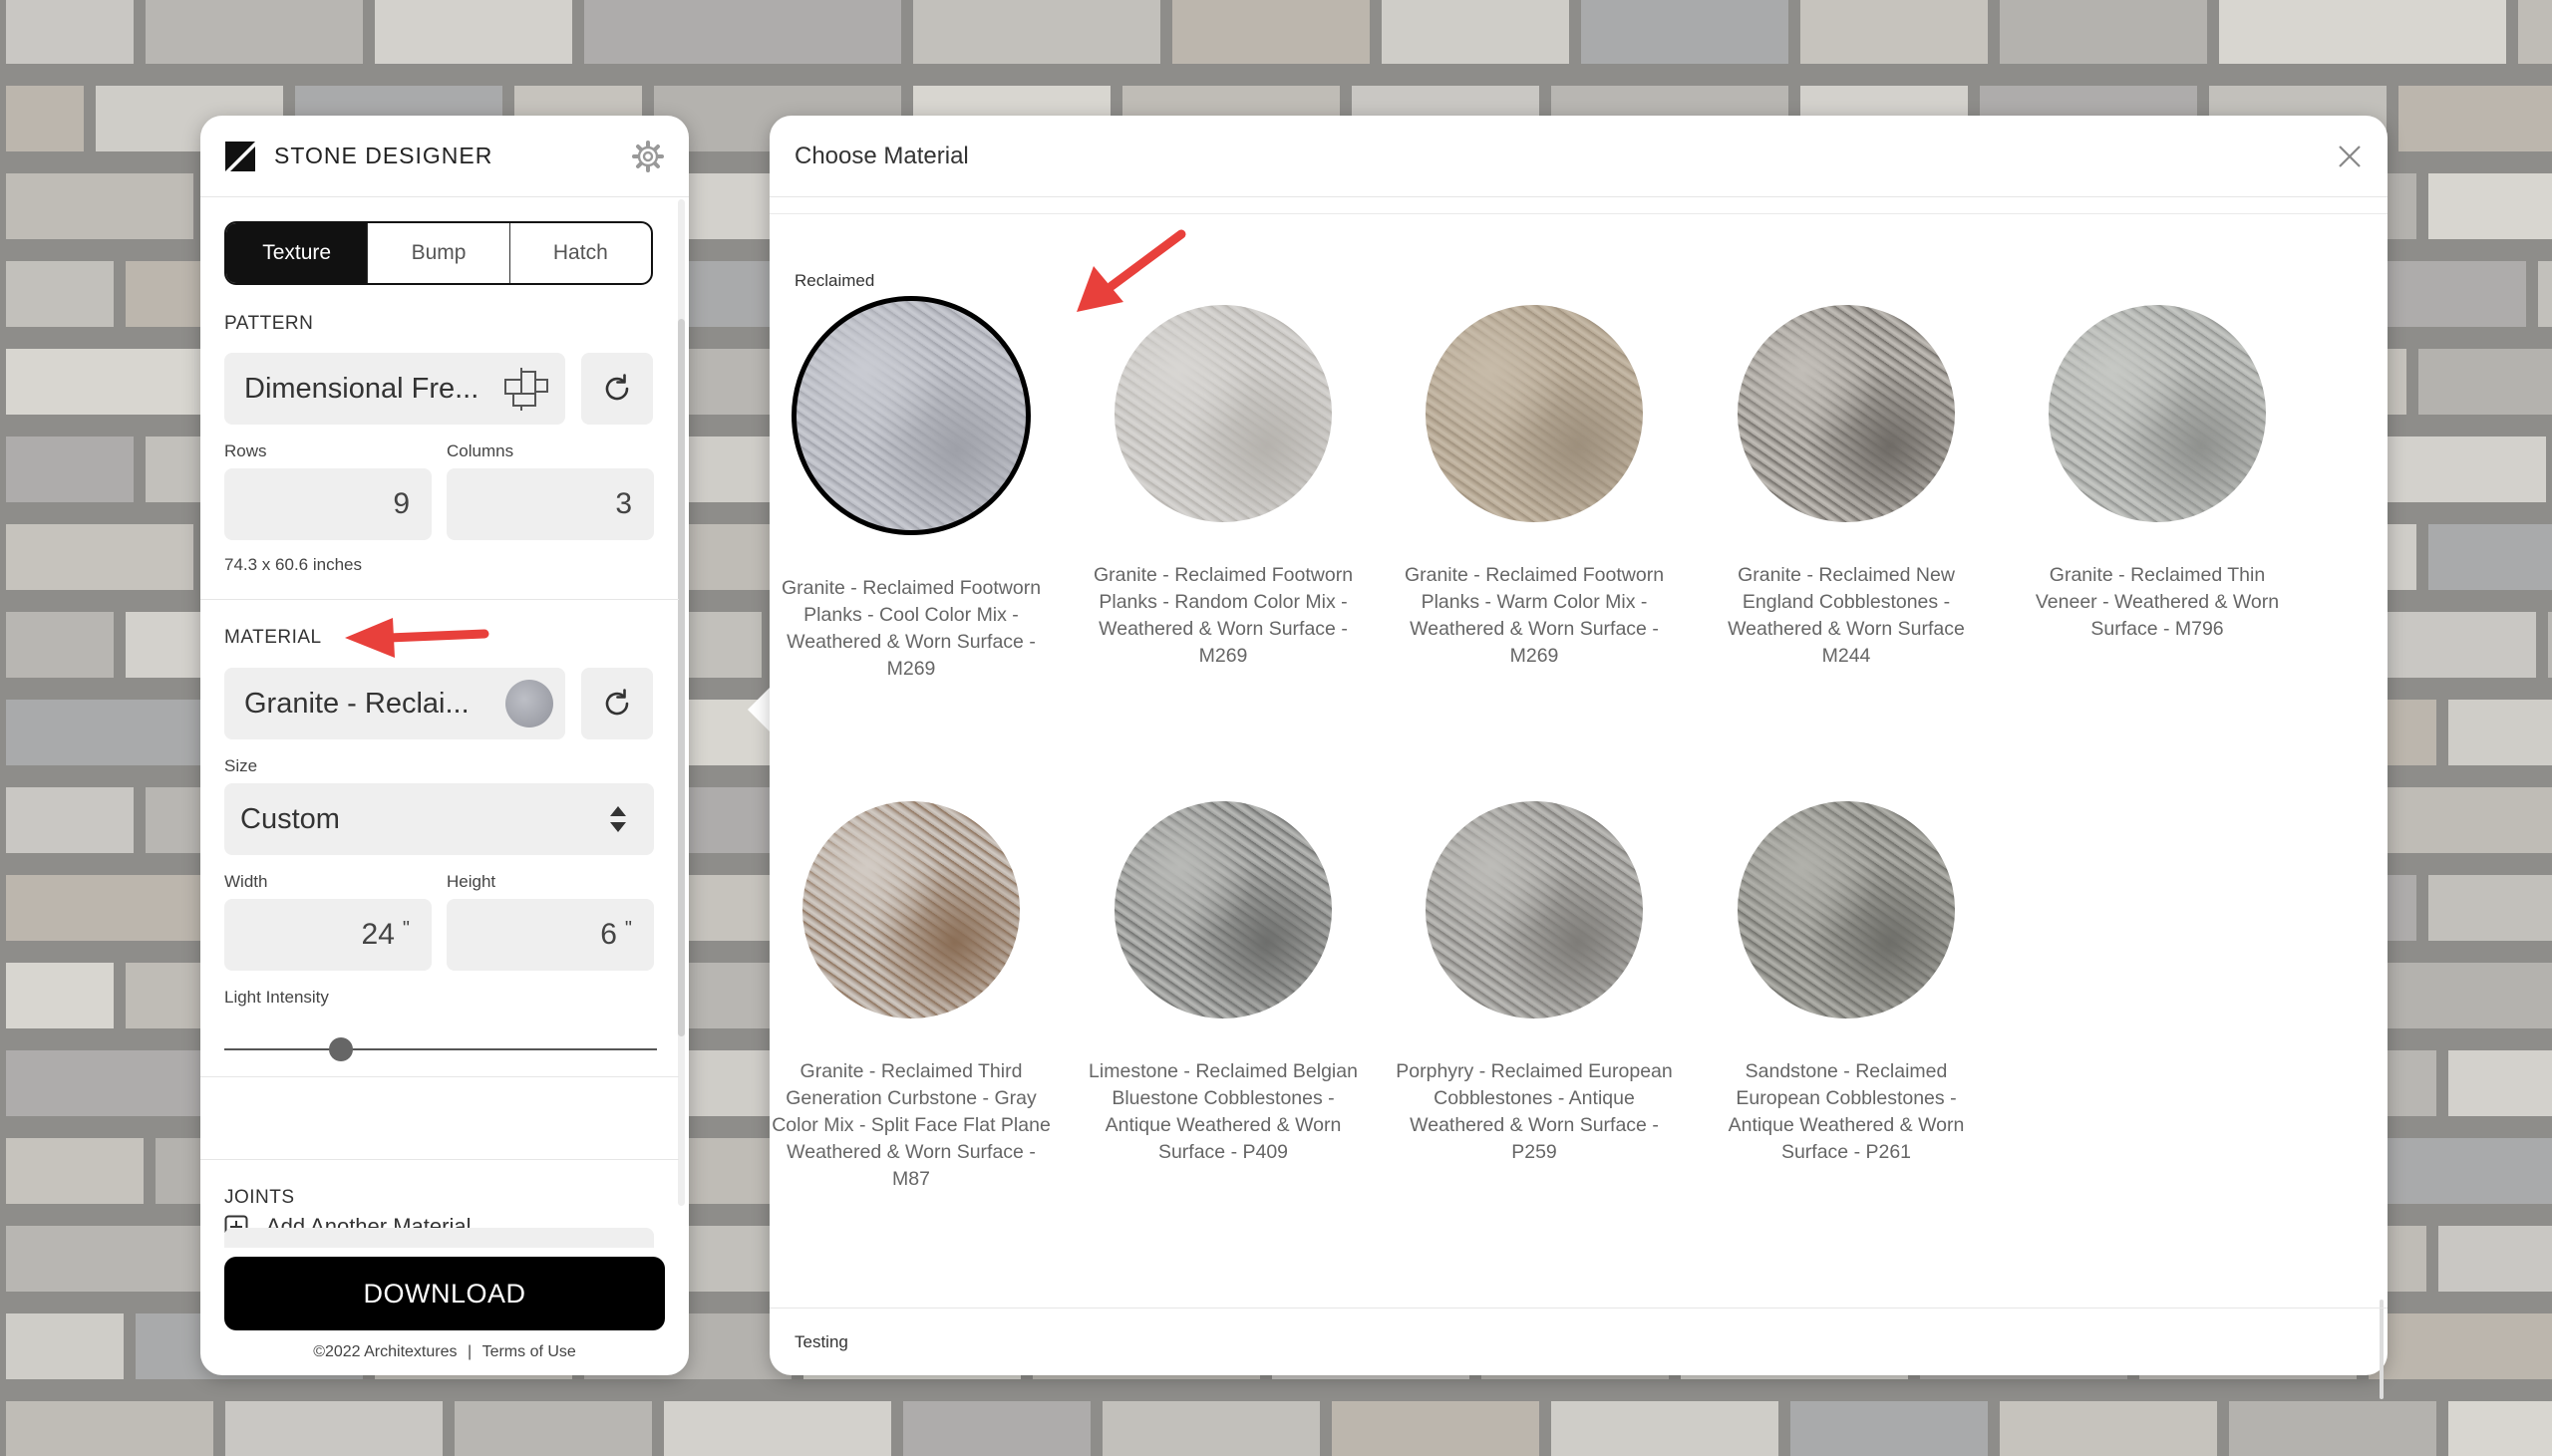 Image resolution: width=2552 pixels, height=1456 pixels. What do you see at coordinates (241, 765) in the screenshot?
I see `size-label: Size` at bounding box center [241, 765].